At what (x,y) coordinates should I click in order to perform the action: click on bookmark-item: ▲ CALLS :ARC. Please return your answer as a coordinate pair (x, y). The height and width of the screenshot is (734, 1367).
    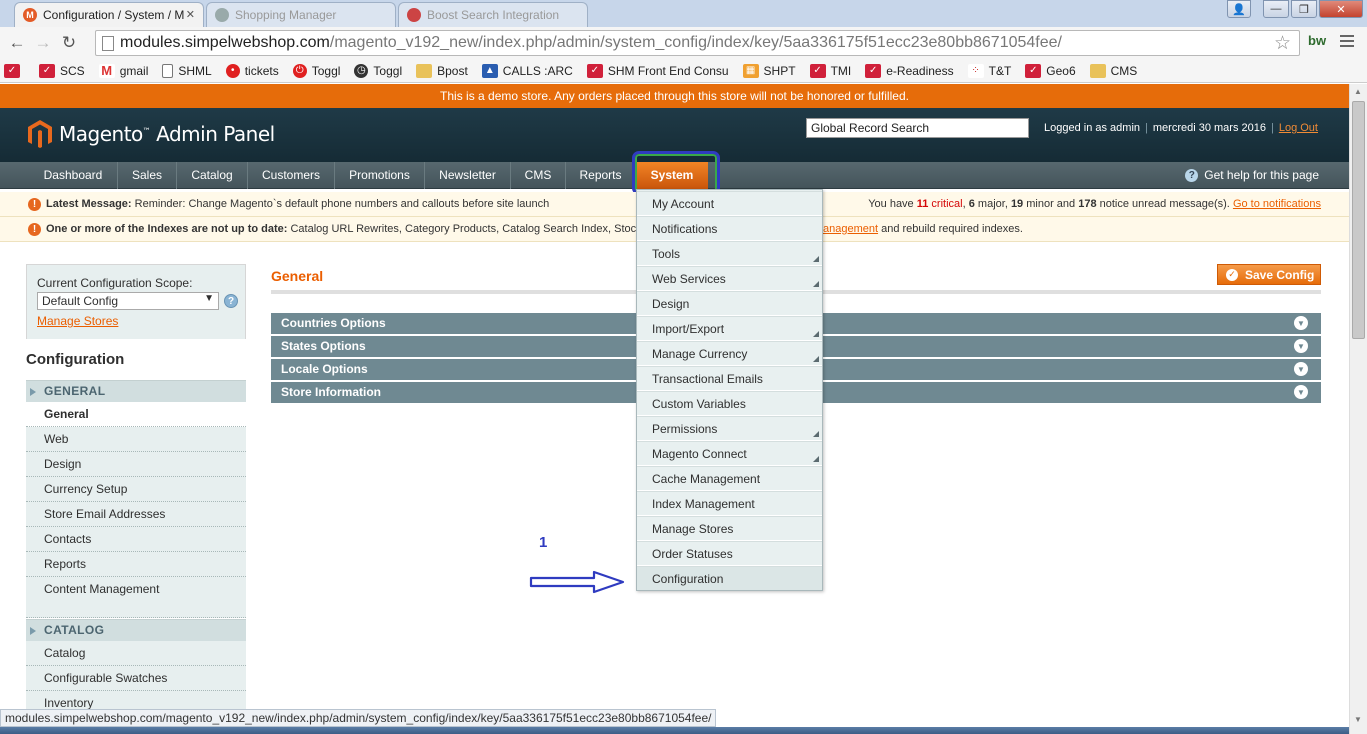
    Looking at the image, I should click on (527, 70).